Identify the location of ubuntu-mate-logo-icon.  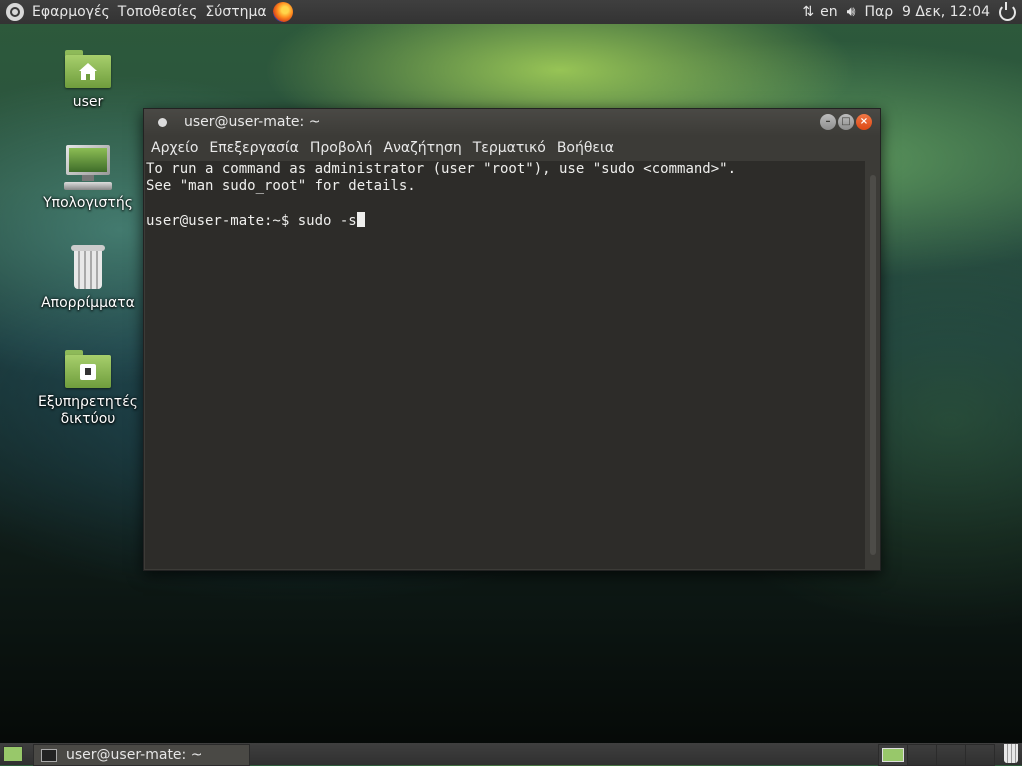
(15, 12).